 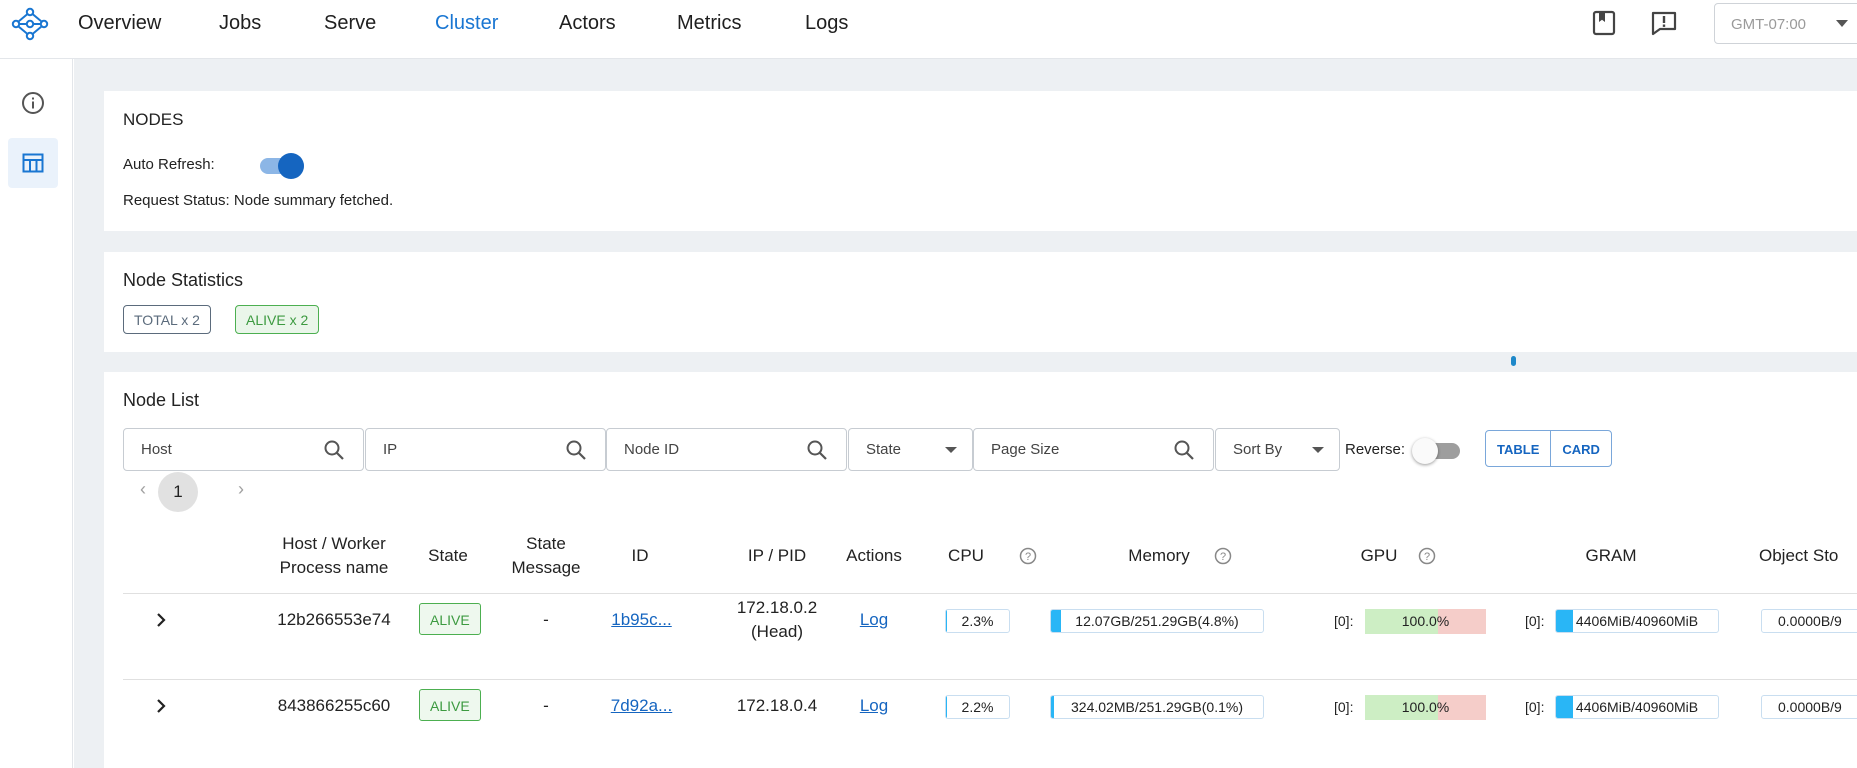 I want to click on node-id-filter-placeholder: Node ID, so click(x=652, y=449).